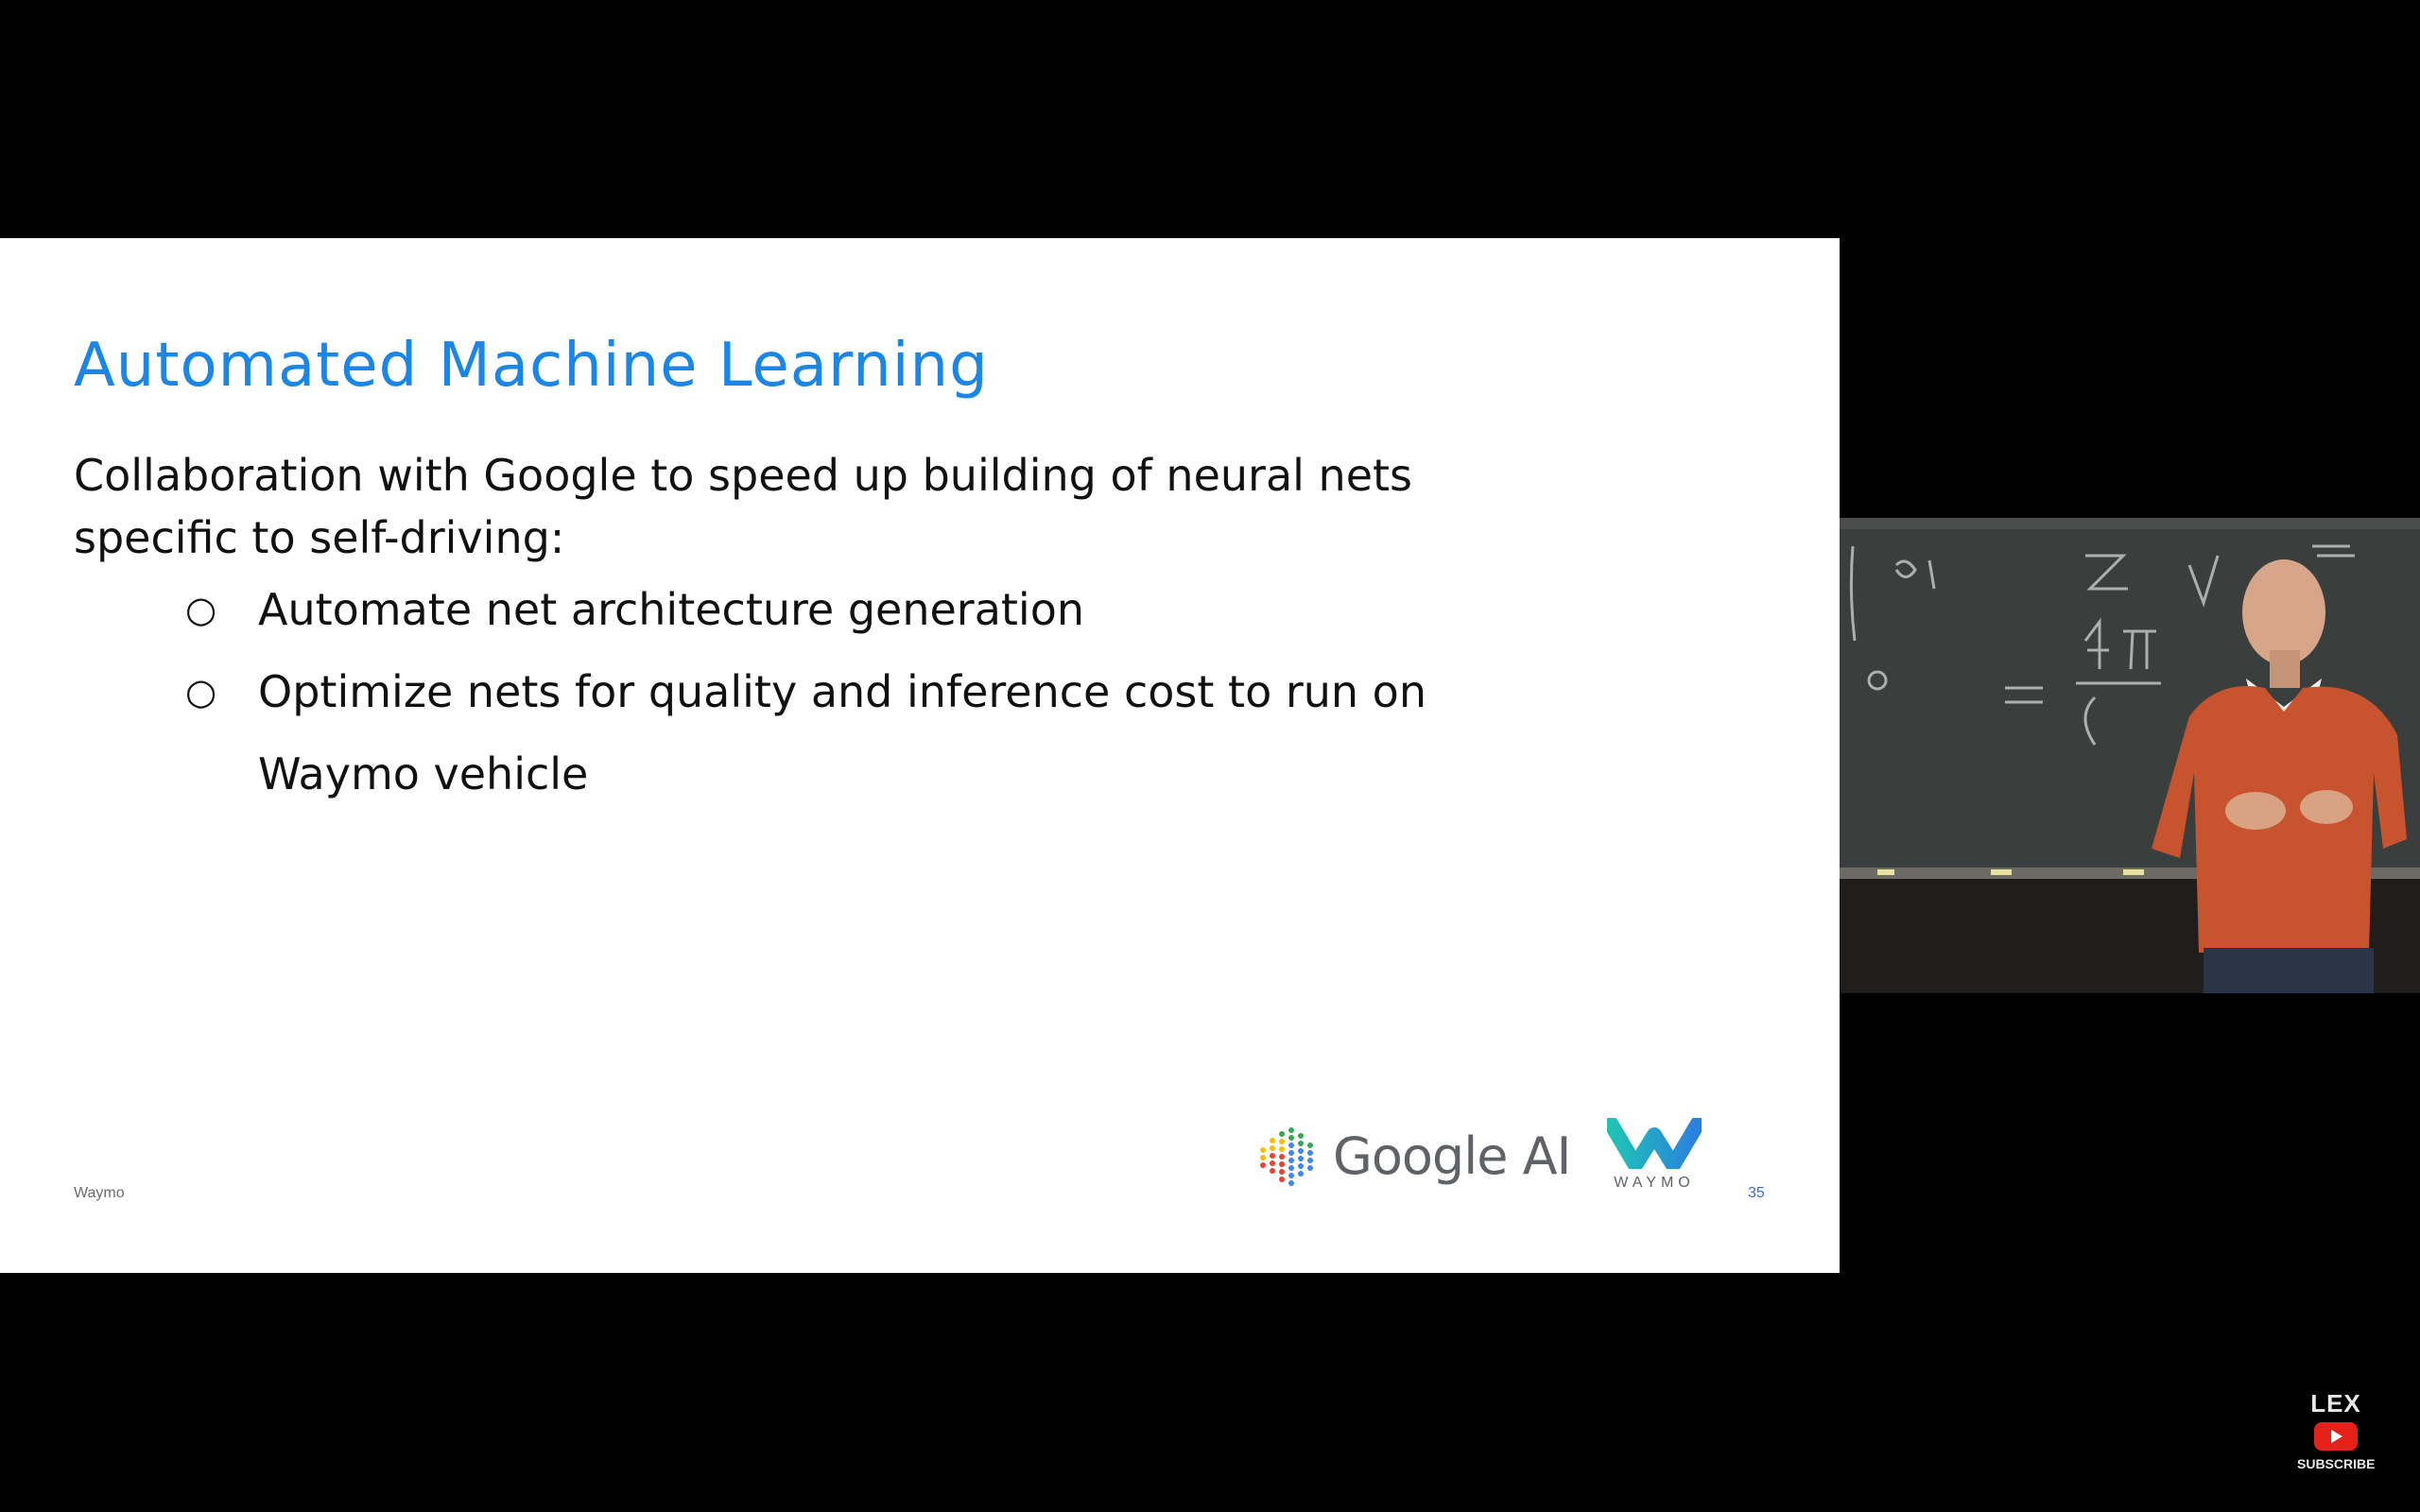 This screenshot has height=1512, width=2420. I want to click on lecturer-video-icon, so click(2130, 755).